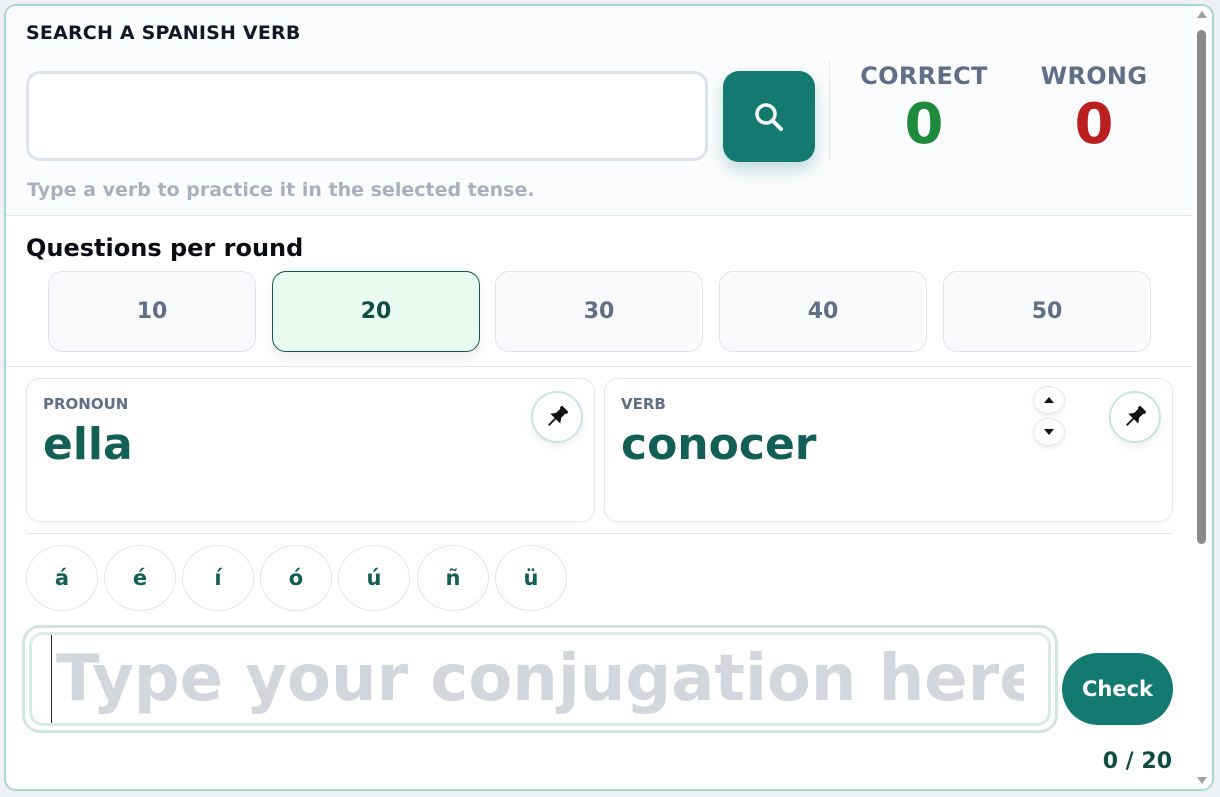  I want to click on search-button, so click(769, 116).